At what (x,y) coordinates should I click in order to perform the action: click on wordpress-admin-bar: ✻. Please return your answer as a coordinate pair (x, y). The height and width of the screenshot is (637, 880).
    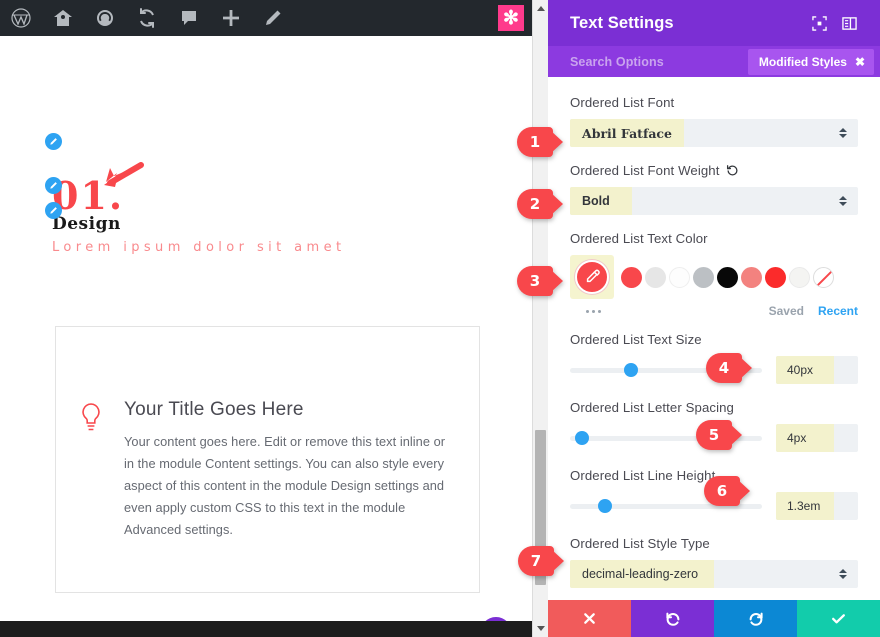
    Looking at the image, I should click on (266, 18).